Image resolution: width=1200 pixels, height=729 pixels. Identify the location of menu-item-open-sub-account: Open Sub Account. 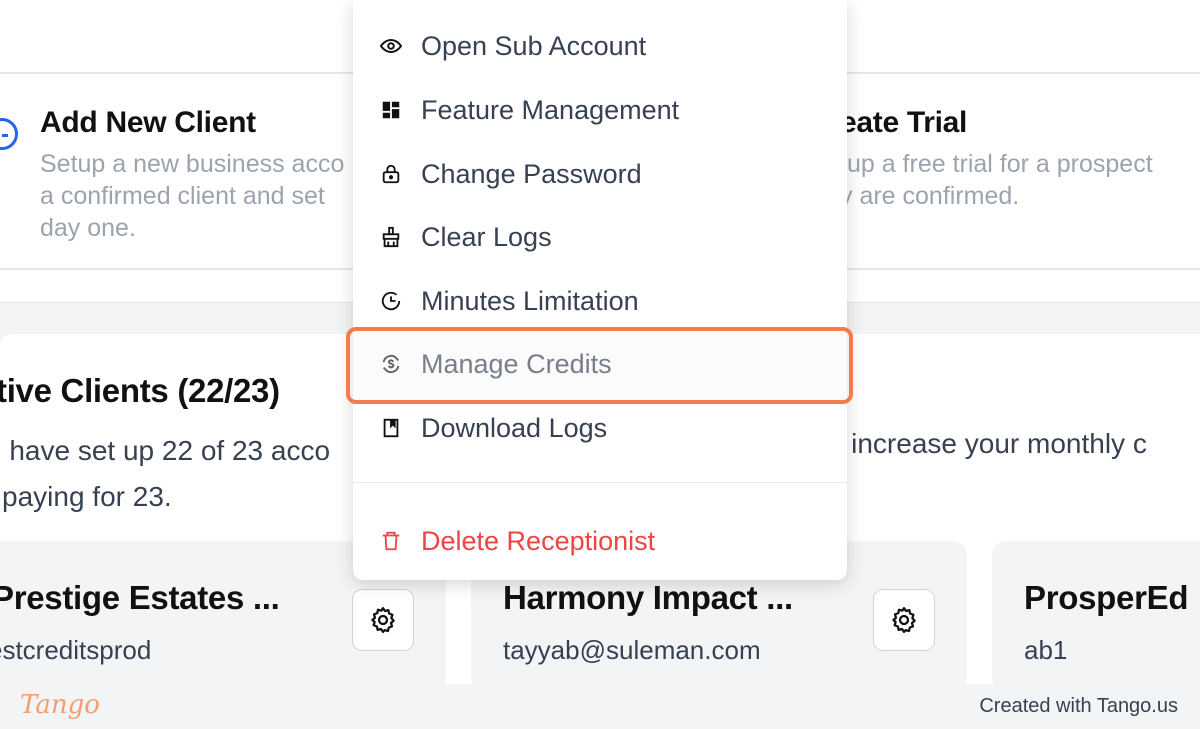
(600, 46).